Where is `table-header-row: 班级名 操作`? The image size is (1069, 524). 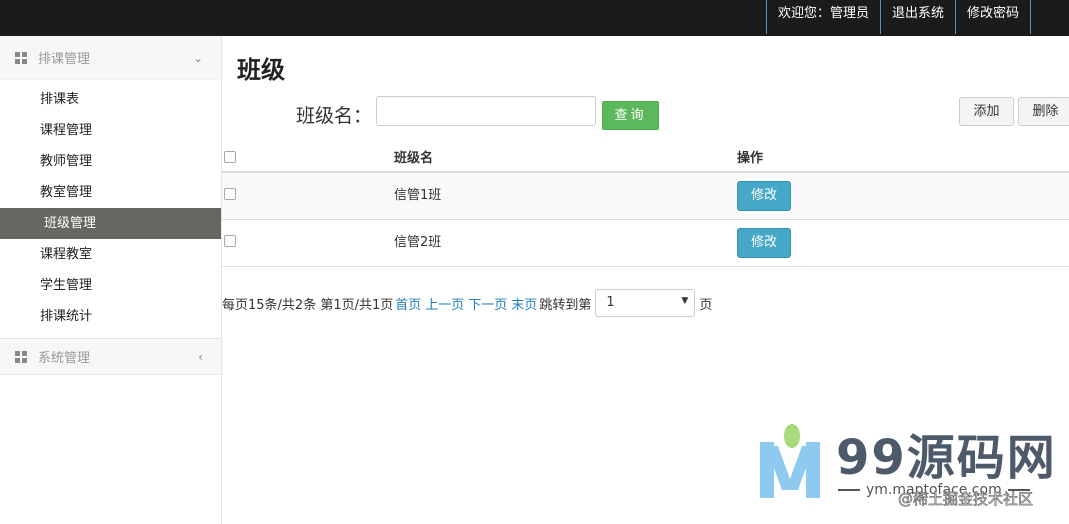
table-header-row: 班级名 操作 is located at coordinates (645, 156).